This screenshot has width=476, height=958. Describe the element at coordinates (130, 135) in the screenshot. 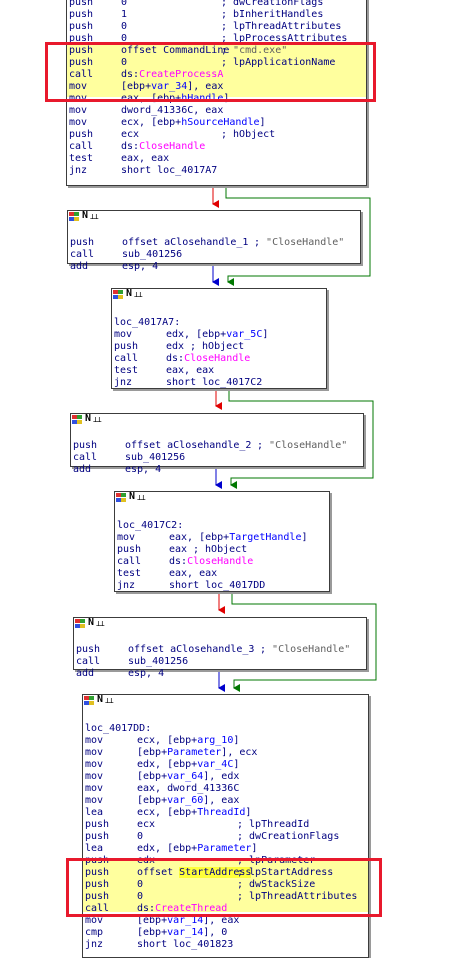

I see `operands: ecx` at that location.